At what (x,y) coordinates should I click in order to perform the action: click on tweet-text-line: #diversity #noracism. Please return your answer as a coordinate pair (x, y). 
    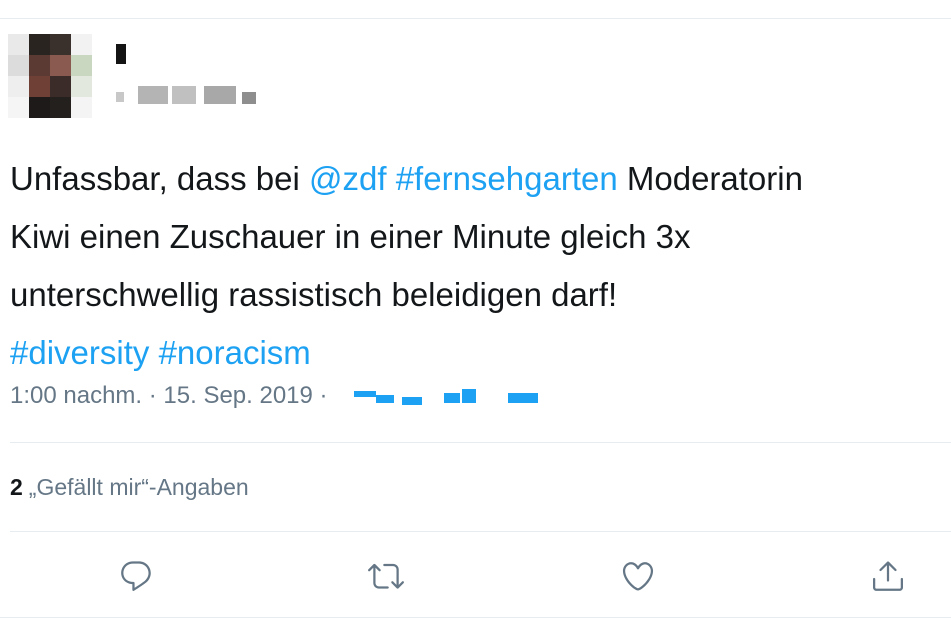
    Looking at the image, I should click on (480, 353).